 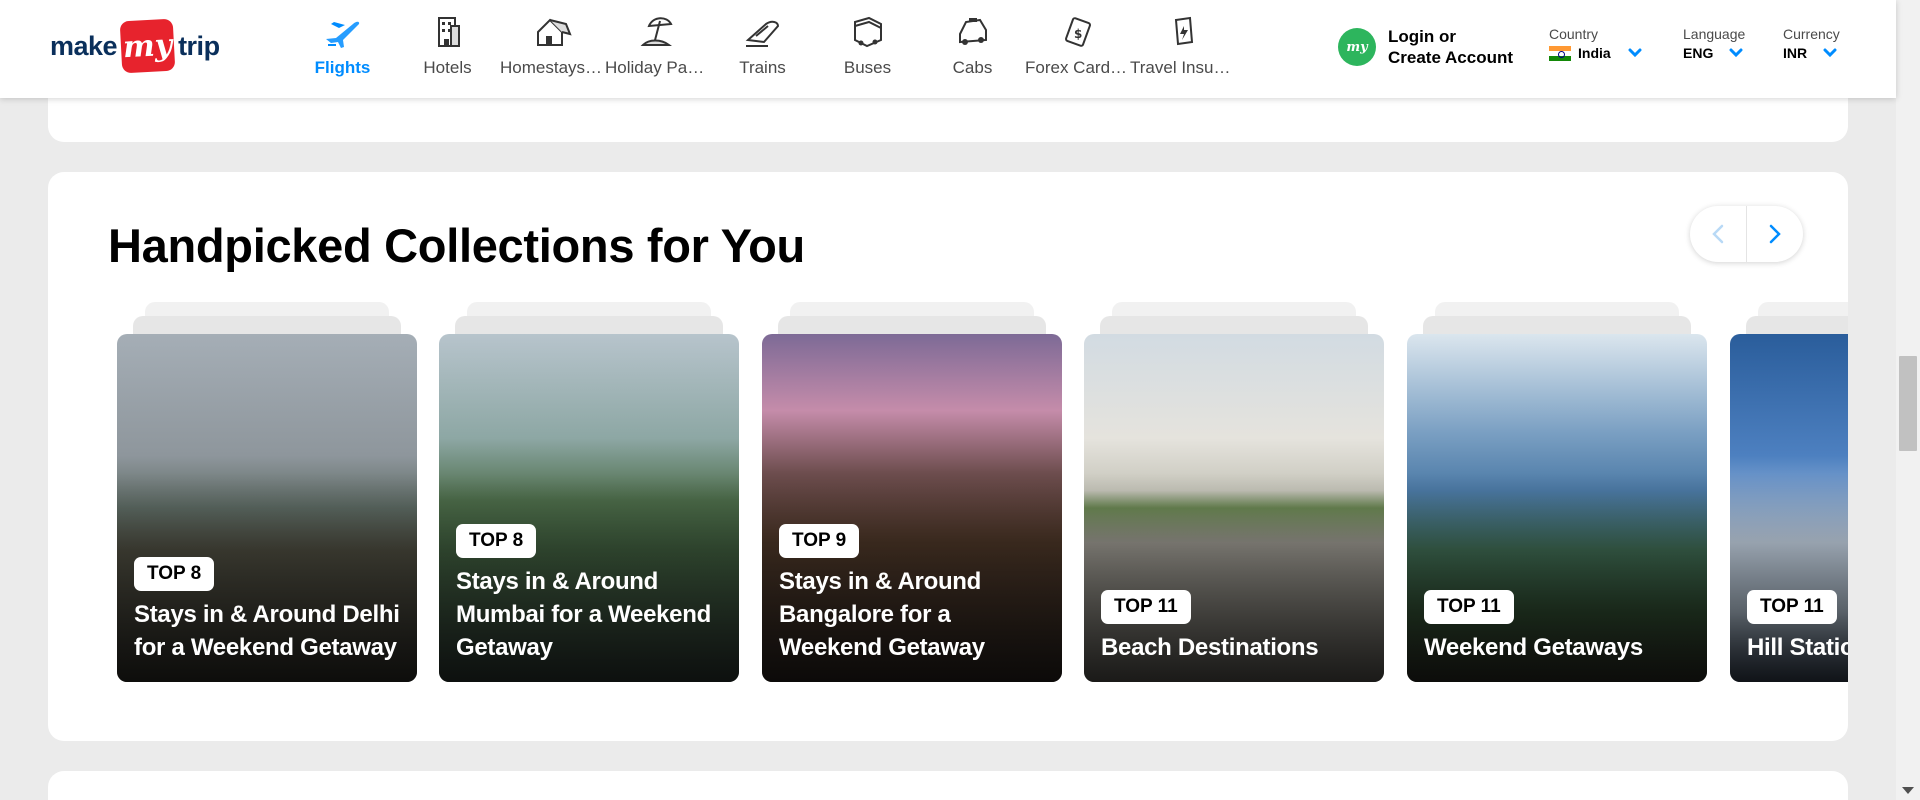 I want to click on collection-card: TOP 11 Hill Stations, so click(x=1789, y=492).